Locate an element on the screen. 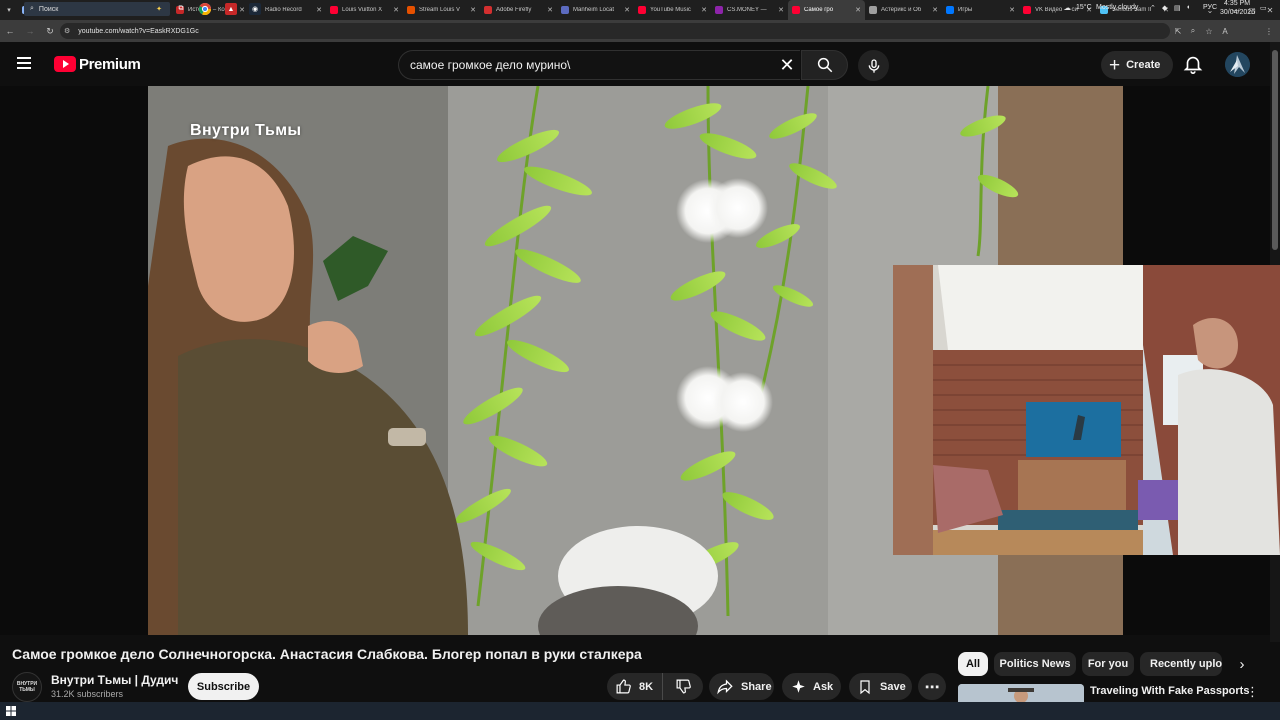 The width and height of the screenshot is (1280, 720). weather-description: Mostly cloudy is located at coordinates (1117, 7).